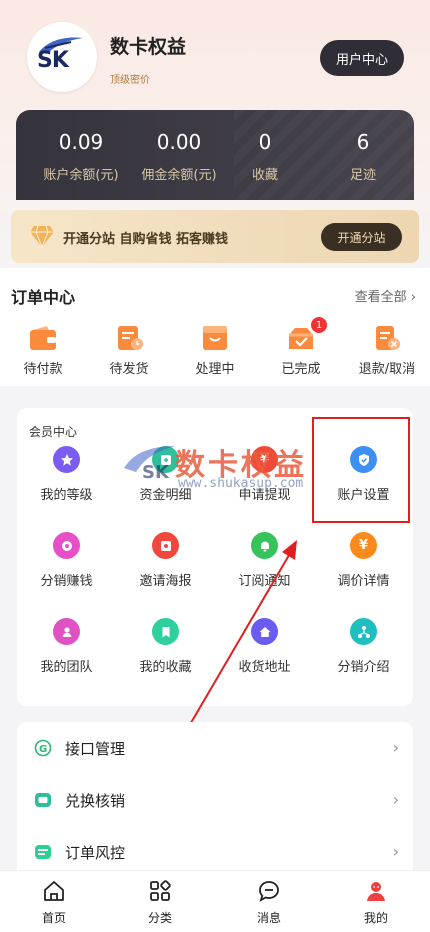 The width and height of the screenshot is (430, 932). What do you see at coordinates (215, 155) in the screenshot?
I see `stats-card: 0.09 账户余额(元) 0.00 佣金余额(元) 0 收藏 6 足迹` at bounding box center [215, 155].